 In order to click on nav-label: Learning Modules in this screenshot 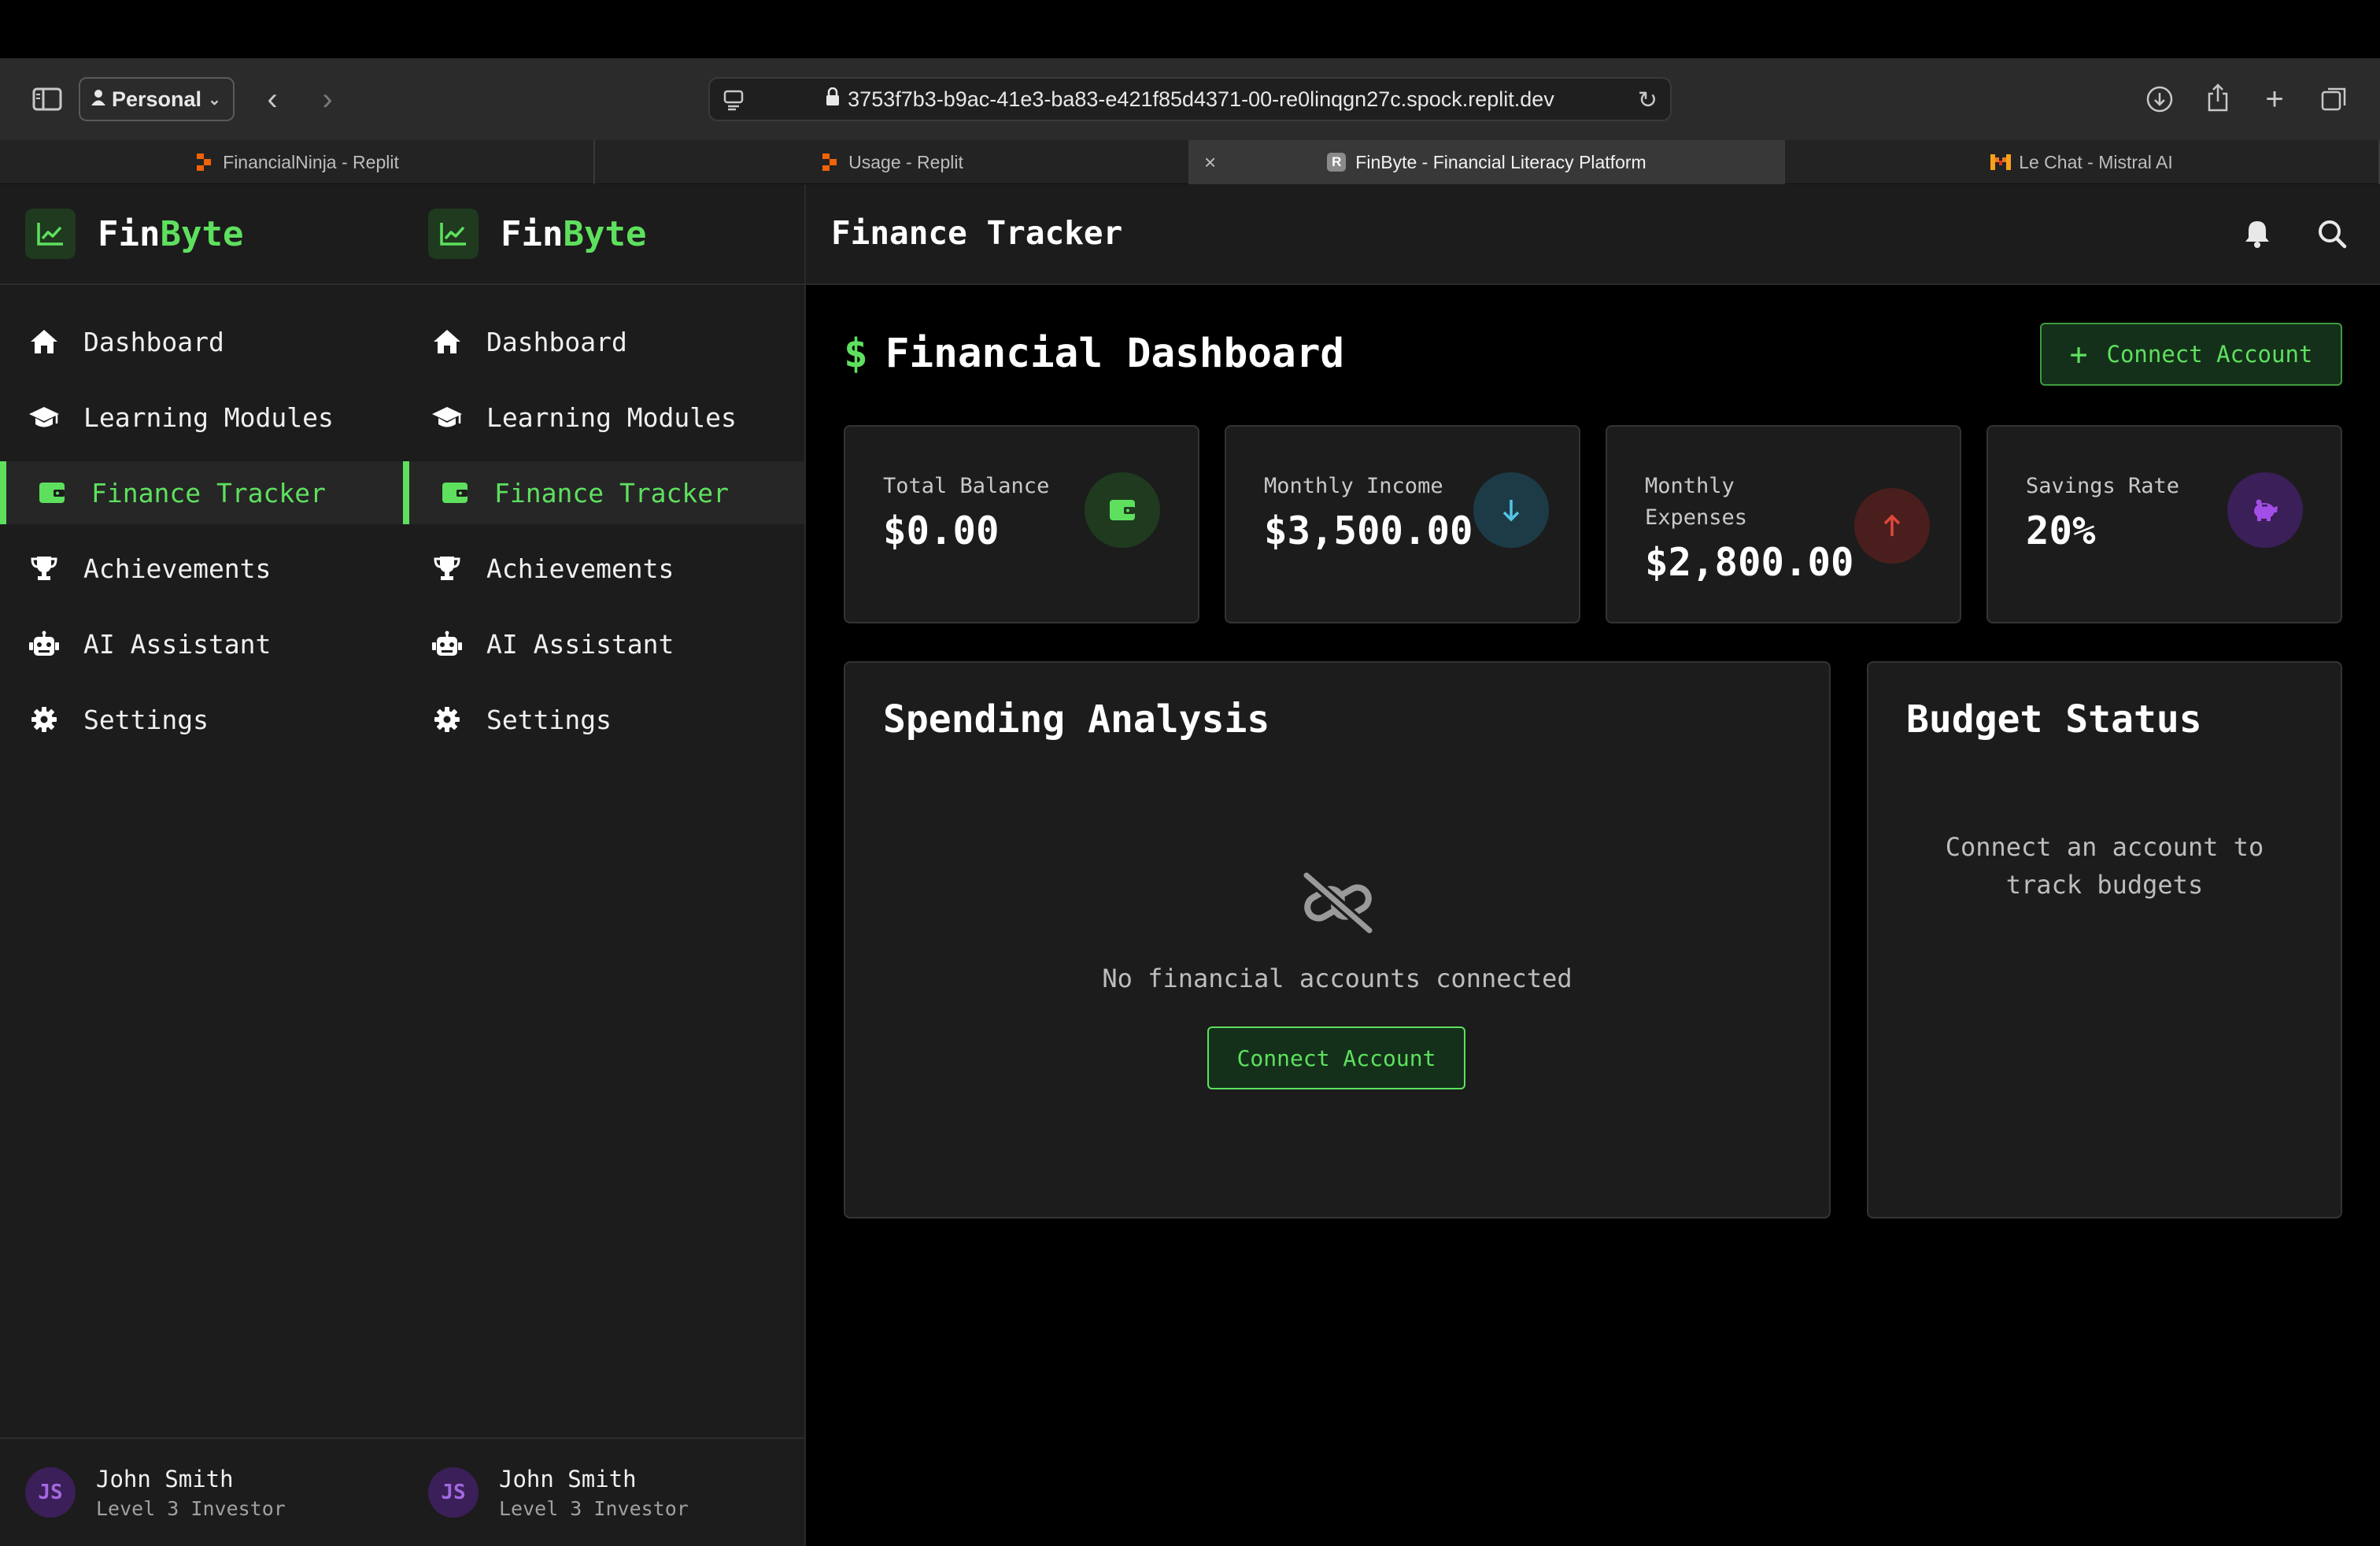, I will do `click(208, 417)`.